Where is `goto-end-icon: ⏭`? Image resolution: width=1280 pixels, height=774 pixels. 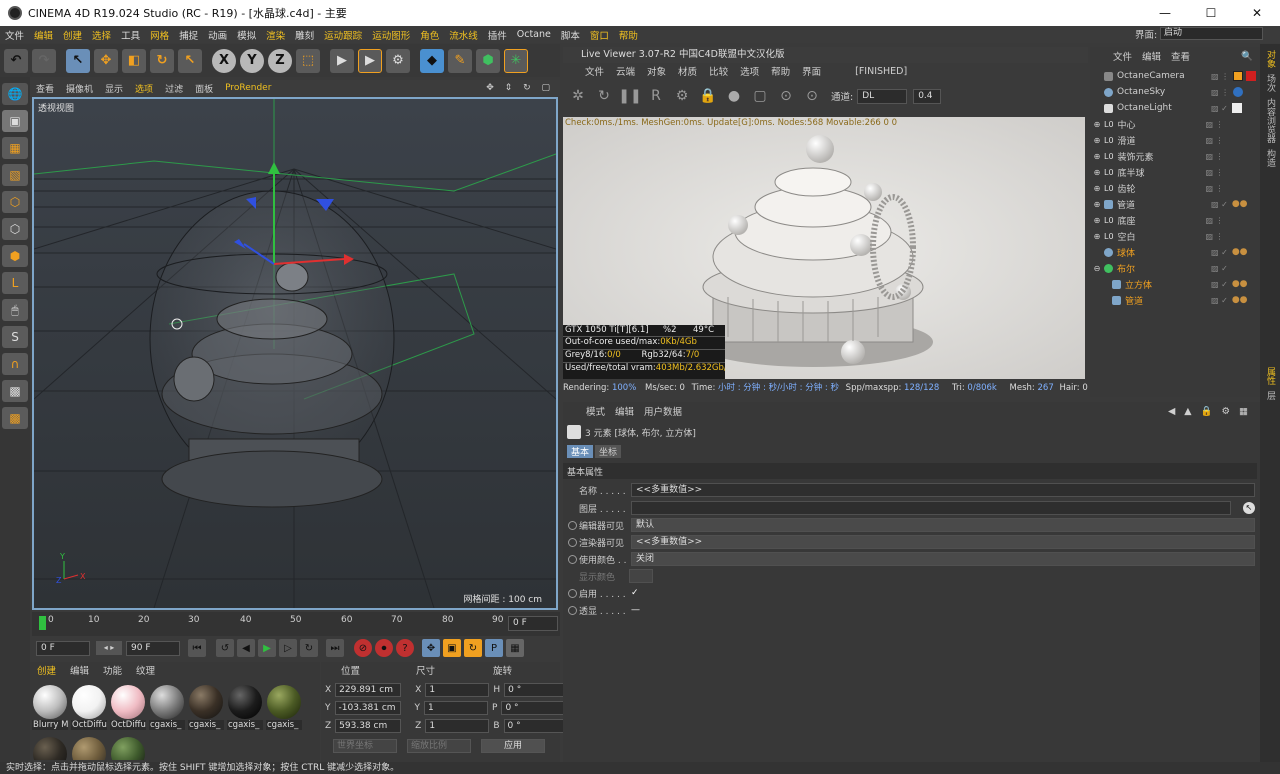 goto-end-icon: ⏭ is located at coordinates (335, 648).